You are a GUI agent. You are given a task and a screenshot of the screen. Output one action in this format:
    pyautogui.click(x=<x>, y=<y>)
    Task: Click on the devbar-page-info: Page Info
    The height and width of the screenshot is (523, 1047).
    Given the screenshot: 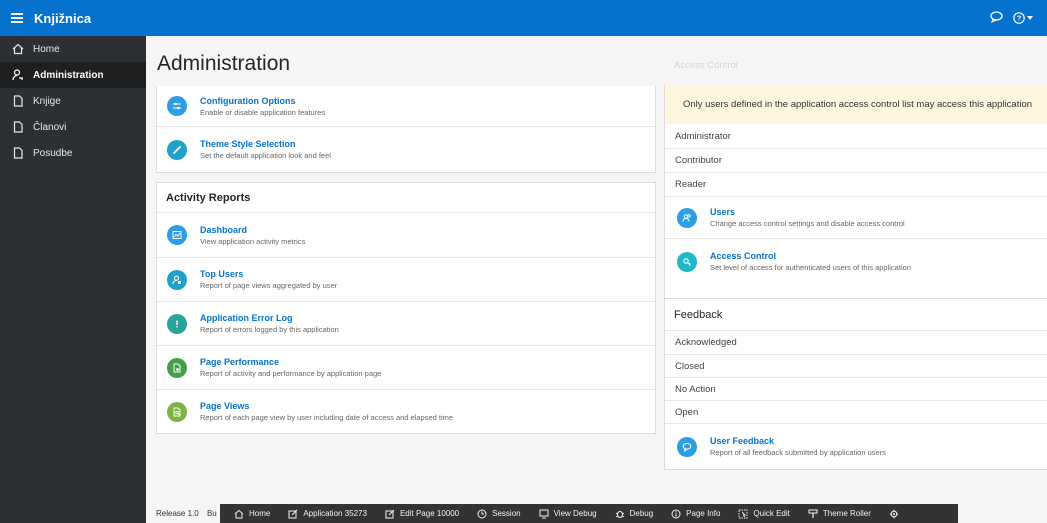 What is the action you would take?
    pyautogui.click(x=695, y=514)
    